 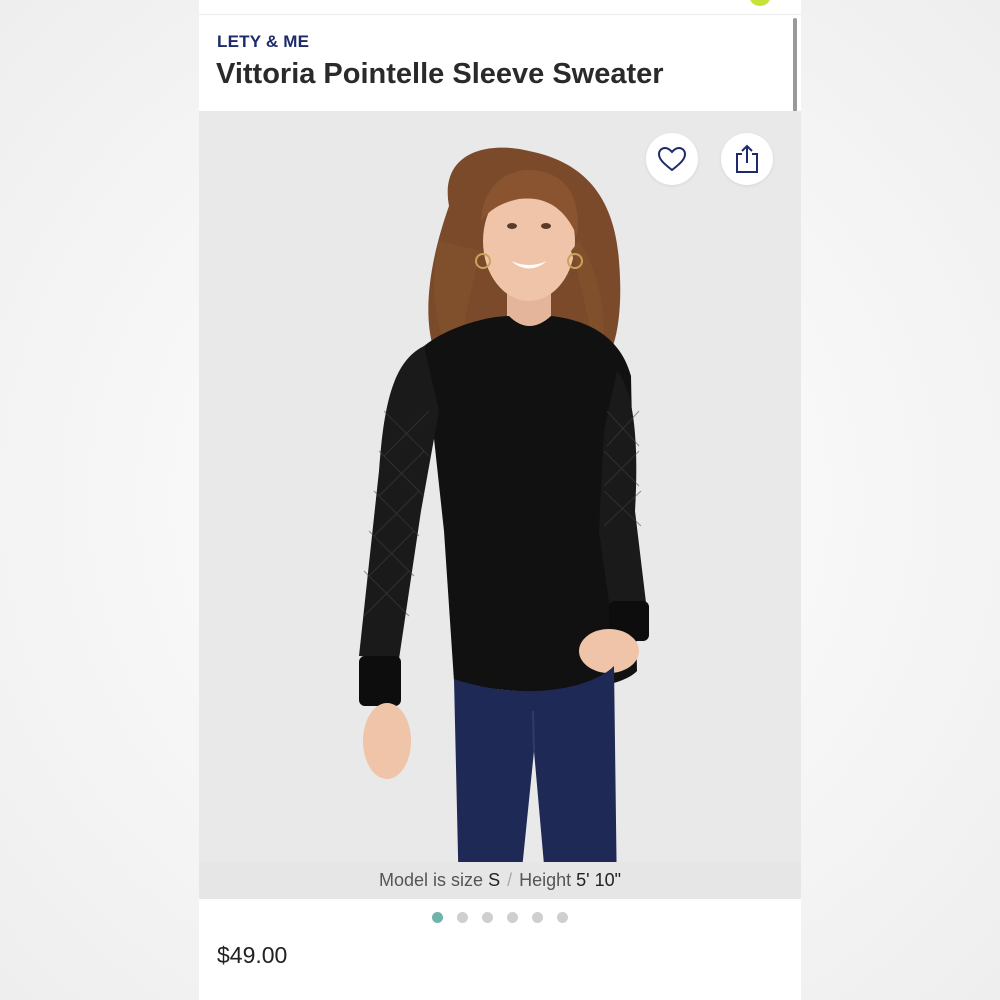 What do you see at coordinates (760, 3) in the screenshot?
I see `status-indicator` at bounding box center [760, 3].